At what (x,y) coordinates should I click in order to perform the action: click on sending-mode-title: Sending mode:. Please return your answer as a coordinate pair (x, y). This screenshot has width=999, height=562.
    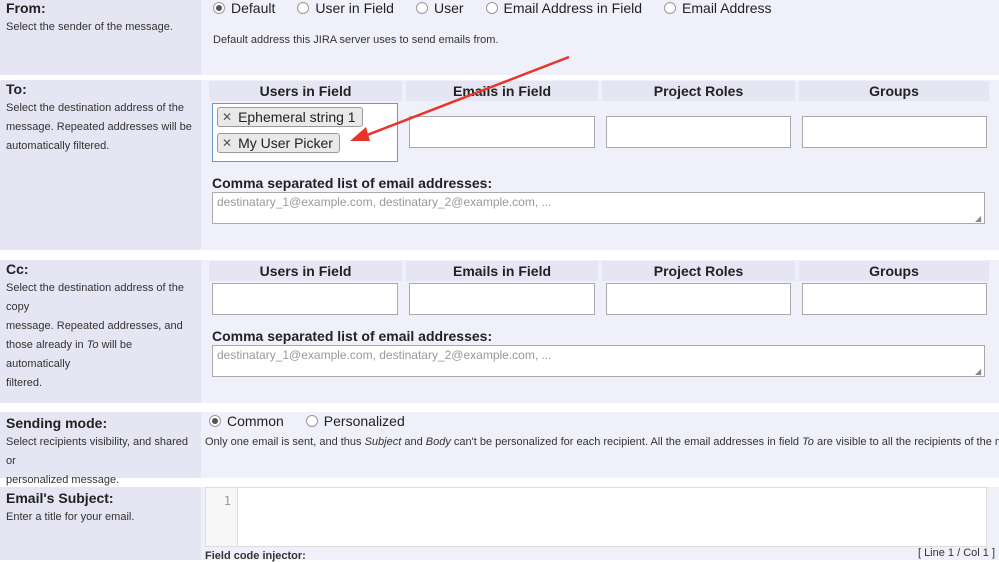
    Looking at the image, I should click on (57, 423).